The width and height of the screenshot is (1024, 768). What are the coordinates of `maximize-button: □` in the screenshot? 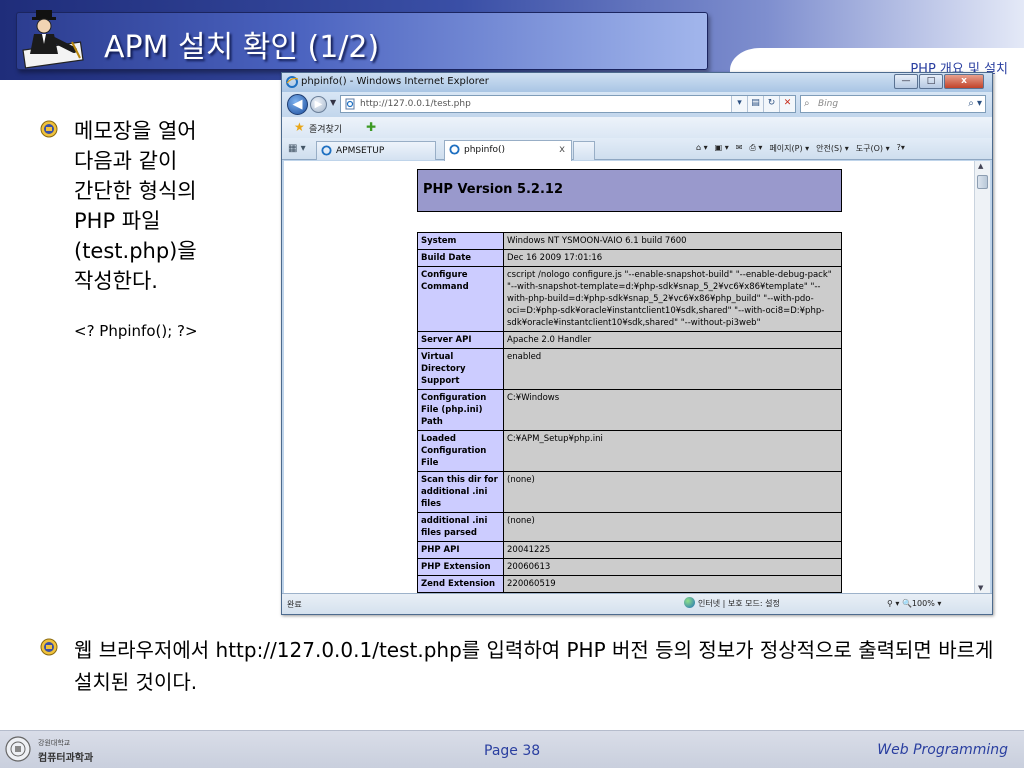 It's located at (931, 81).